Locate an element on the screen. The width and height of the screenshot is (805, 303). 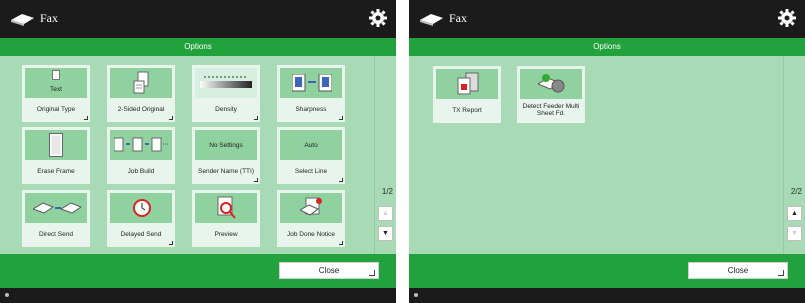
page-indicator: 1/2 is located at coordinates (387, 191).